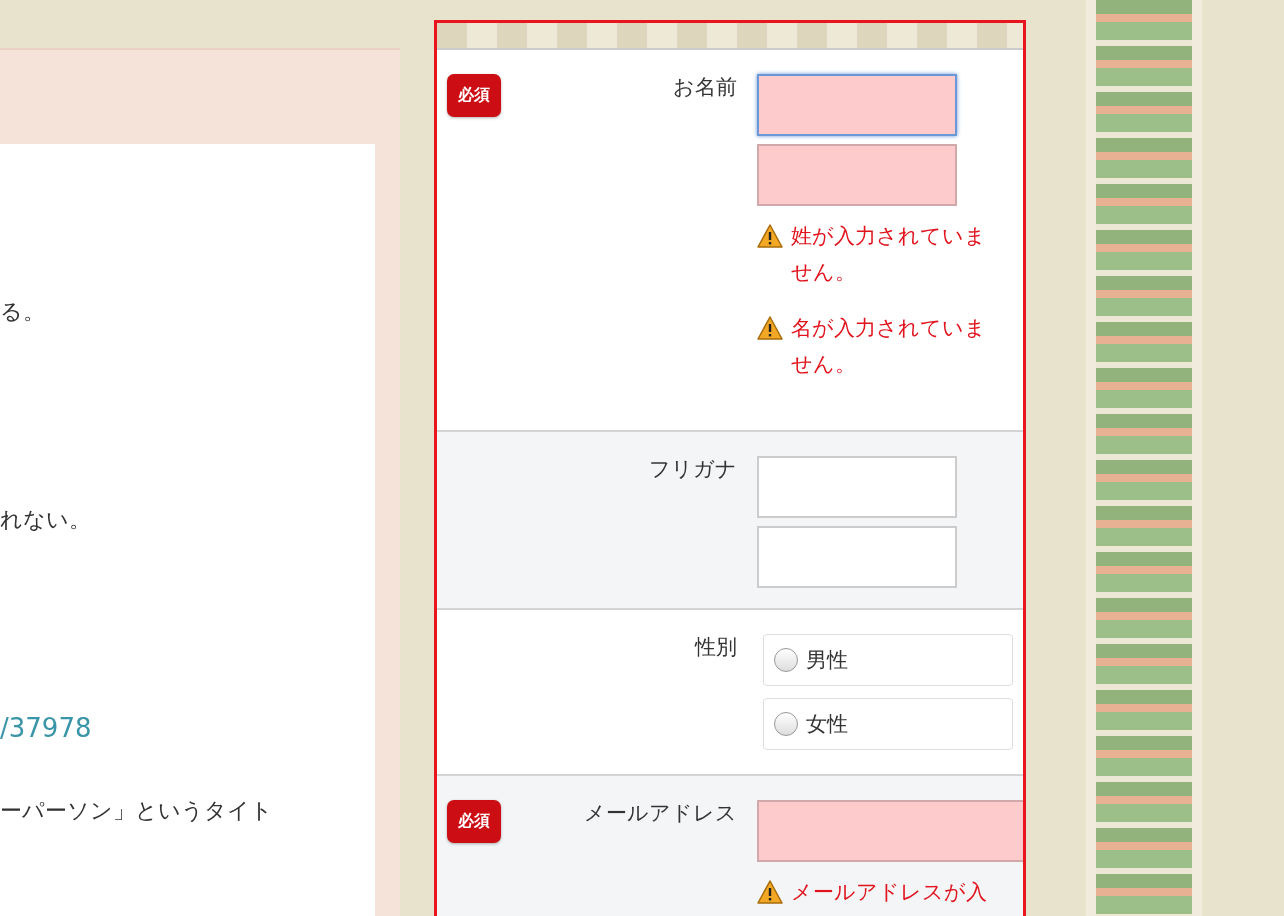 This screenshot has height=916, width=1284. Describe the element at coordinates (889, 892) in the screenshot. I see `error-message: メールアドレスが入` at that location.